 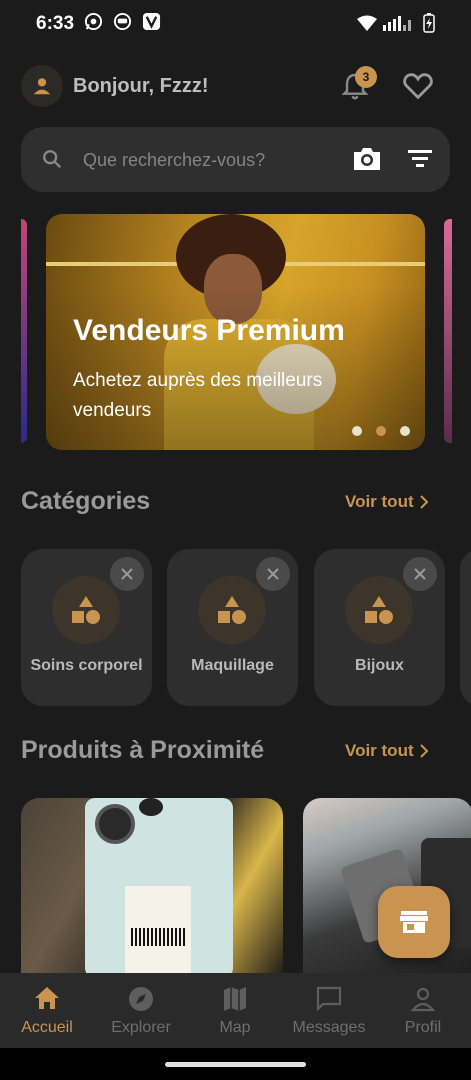 What do you see at coordinates (235, 1001) in the screenshot?
I see `map-icon` at bounding box center [235, 1001].